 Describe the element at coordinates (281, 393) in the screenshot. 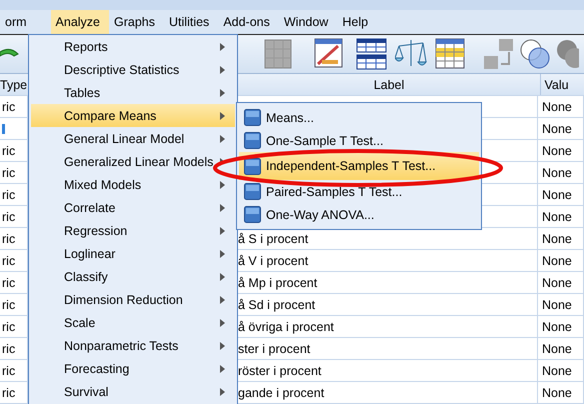

I see `table-cell: gande i procent` at that location.